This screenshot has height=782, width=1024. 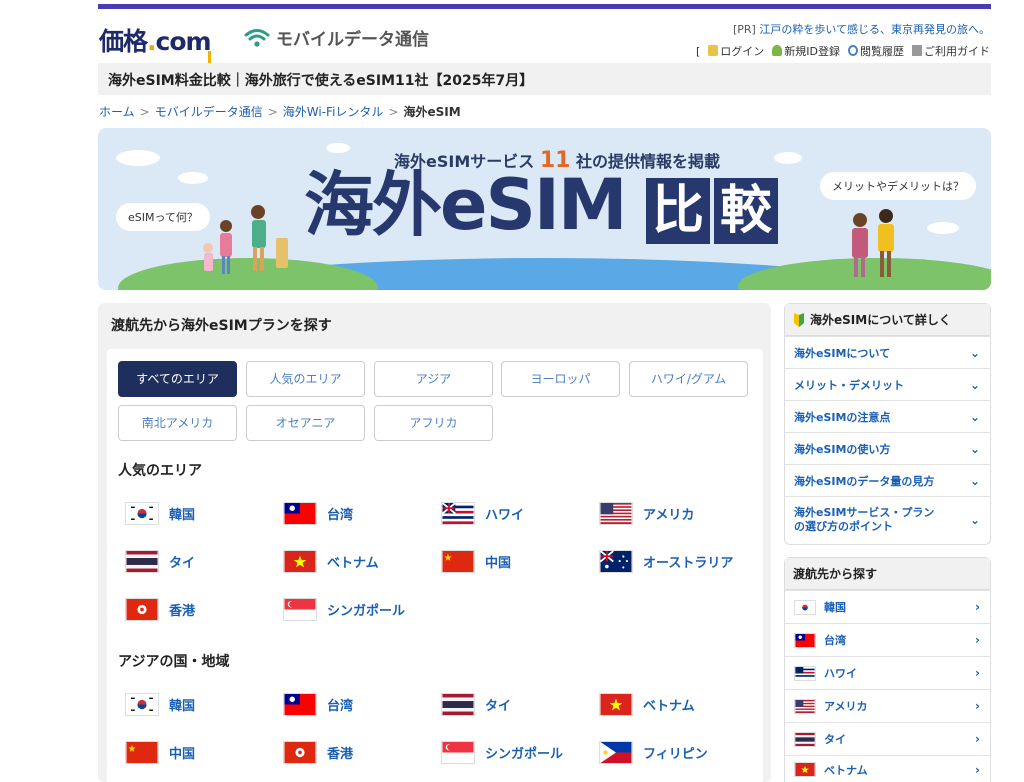 What do you see at coordinates (849, 385) in the screenshot?
I see `sidebar-item-label: メリット・デメリット` at bounding box center [849, 385].